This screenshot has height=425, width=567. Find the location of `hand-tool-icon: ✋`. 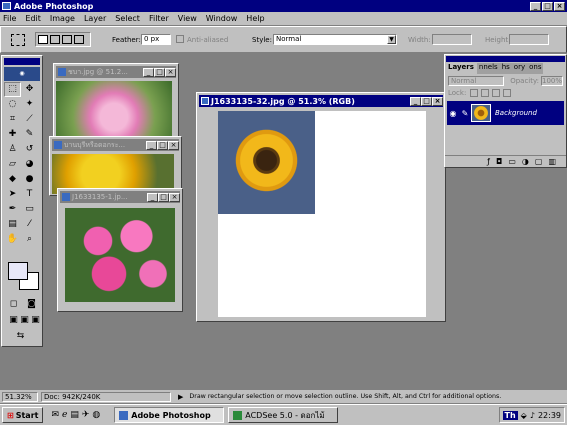

hand-tool-icon: ✋ is located at coordinates (12, 240).